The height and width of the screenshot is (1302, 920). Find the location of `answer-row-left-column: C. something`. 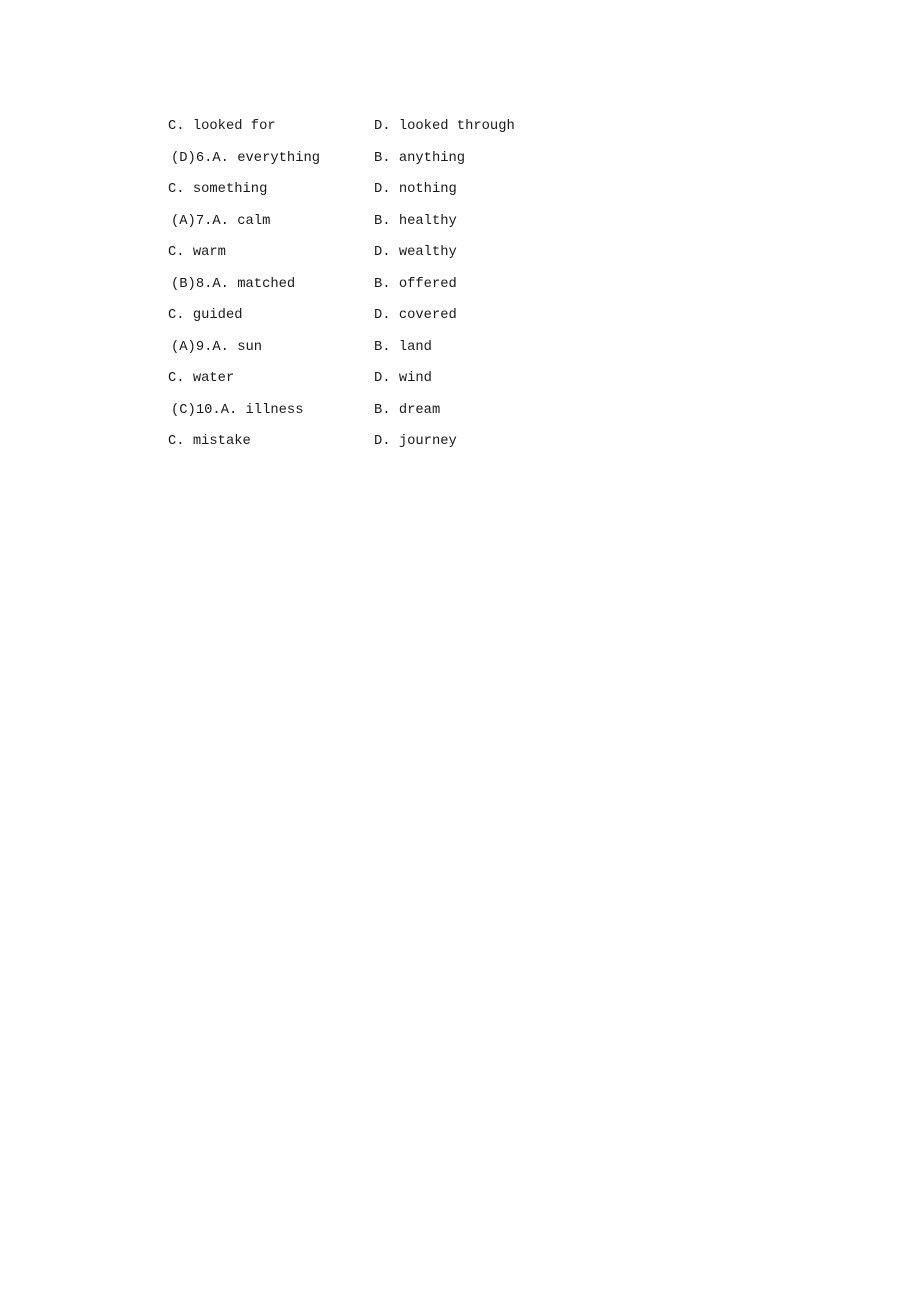

answer-row-left-column: C. something is located at coordinates (217, 190).